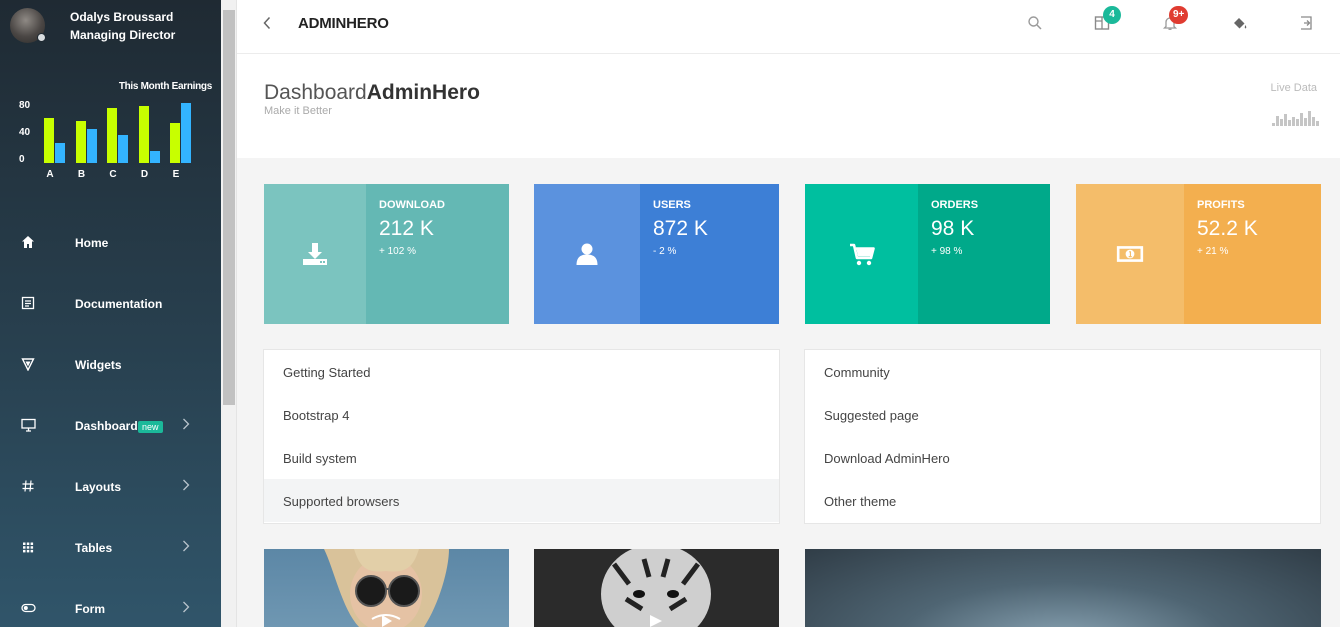 This screenshot has width=1340, height=627. What do you see at coordinates (412, 205) in the screenshot?
I see `stat-label: DOWNLOAD` at bounding box center [412, 205].